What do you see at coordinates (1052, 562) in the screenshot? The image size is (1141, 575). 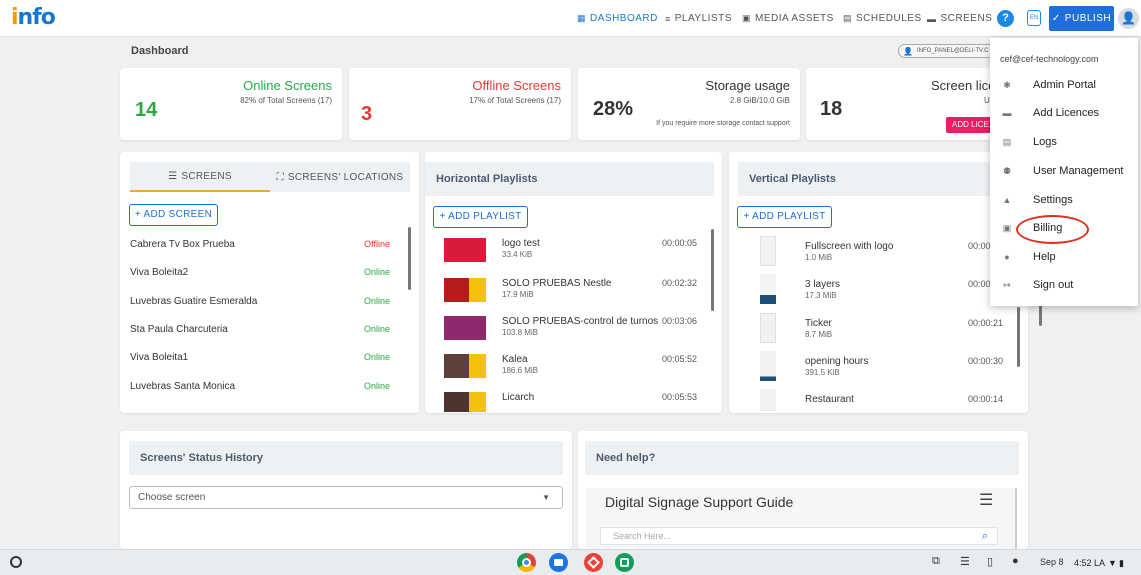 I see `date-label: Sep 8` at bounding box center [1052, 562].